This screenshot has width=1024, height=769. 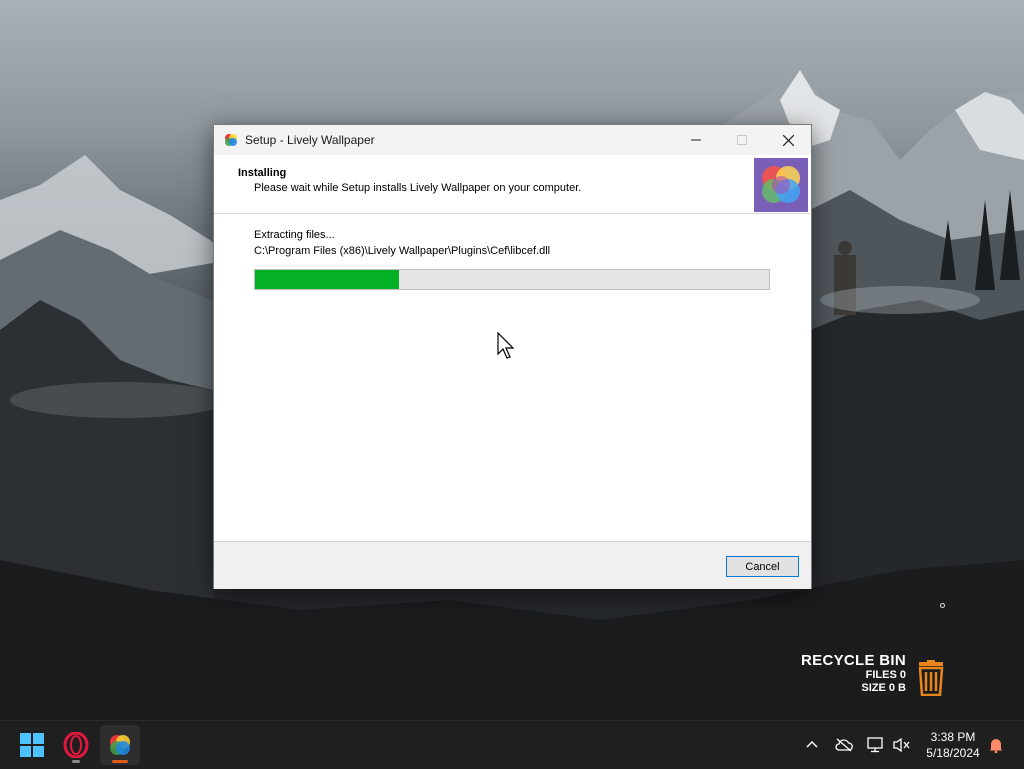 I want to click on lively-logo-icon, so click(x=781, y=185).